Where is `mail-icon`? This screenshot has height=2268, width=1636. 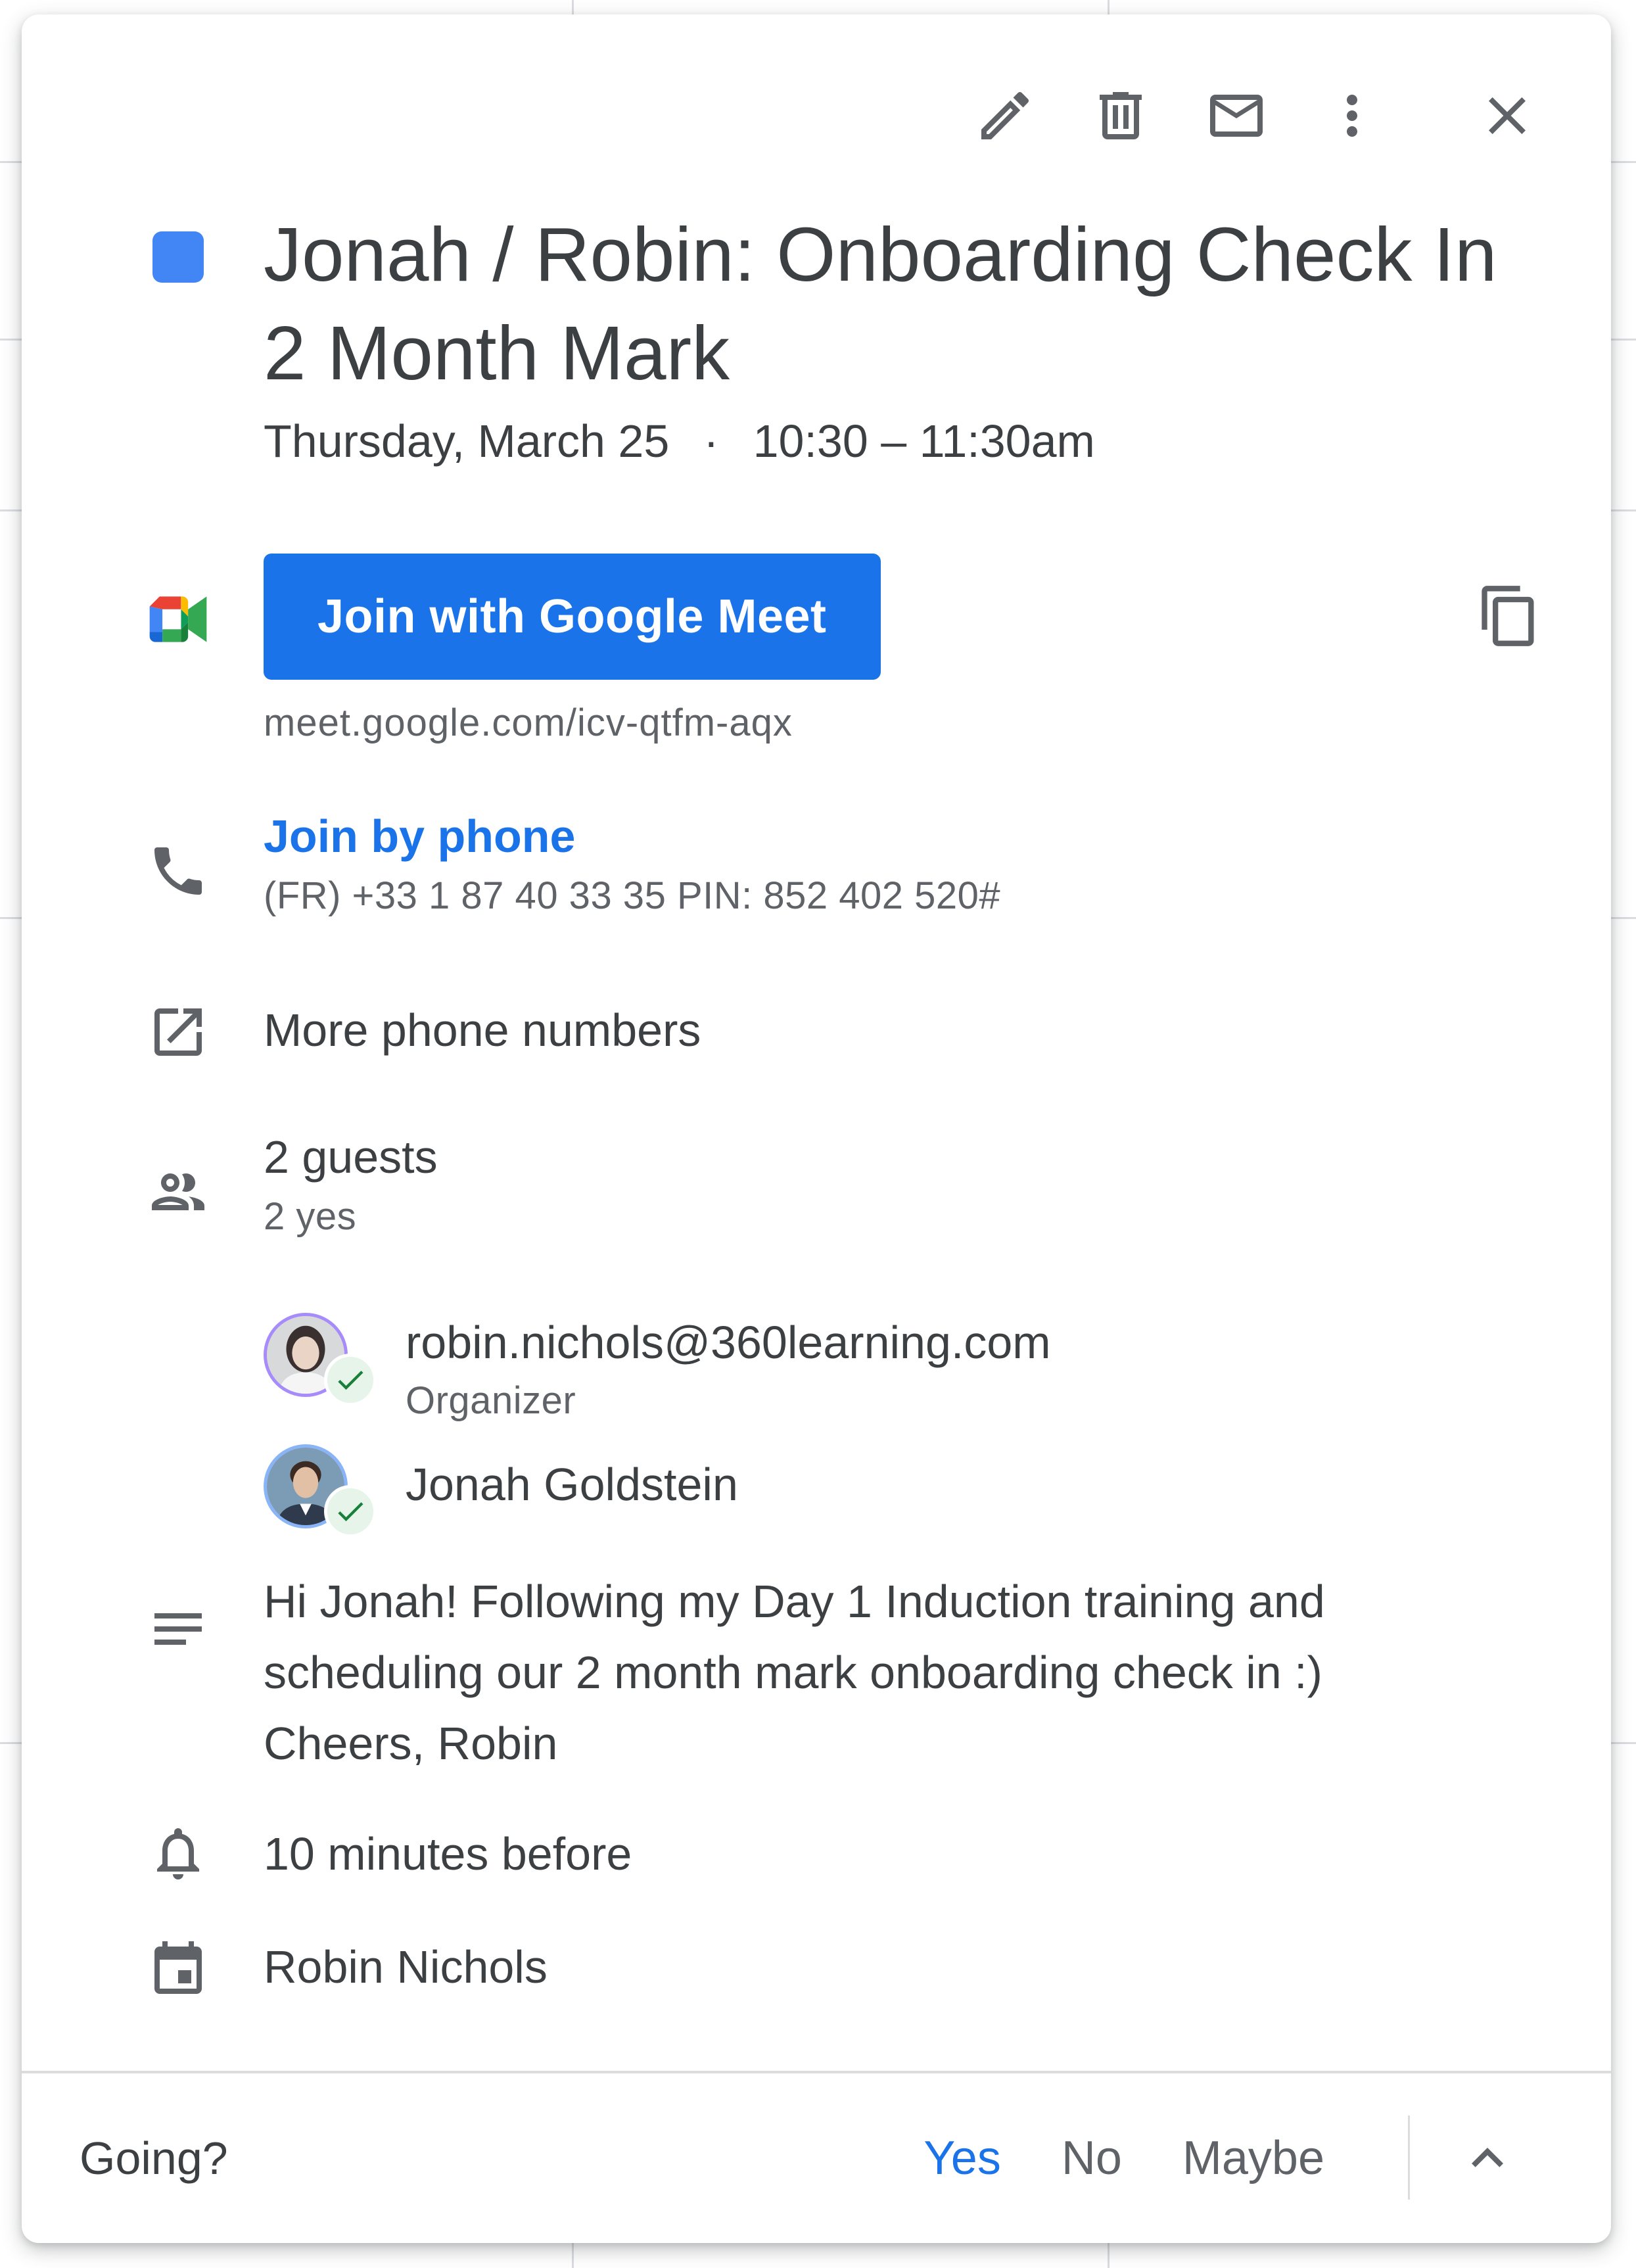
mail-icon is located at coordinates (1236, 116).